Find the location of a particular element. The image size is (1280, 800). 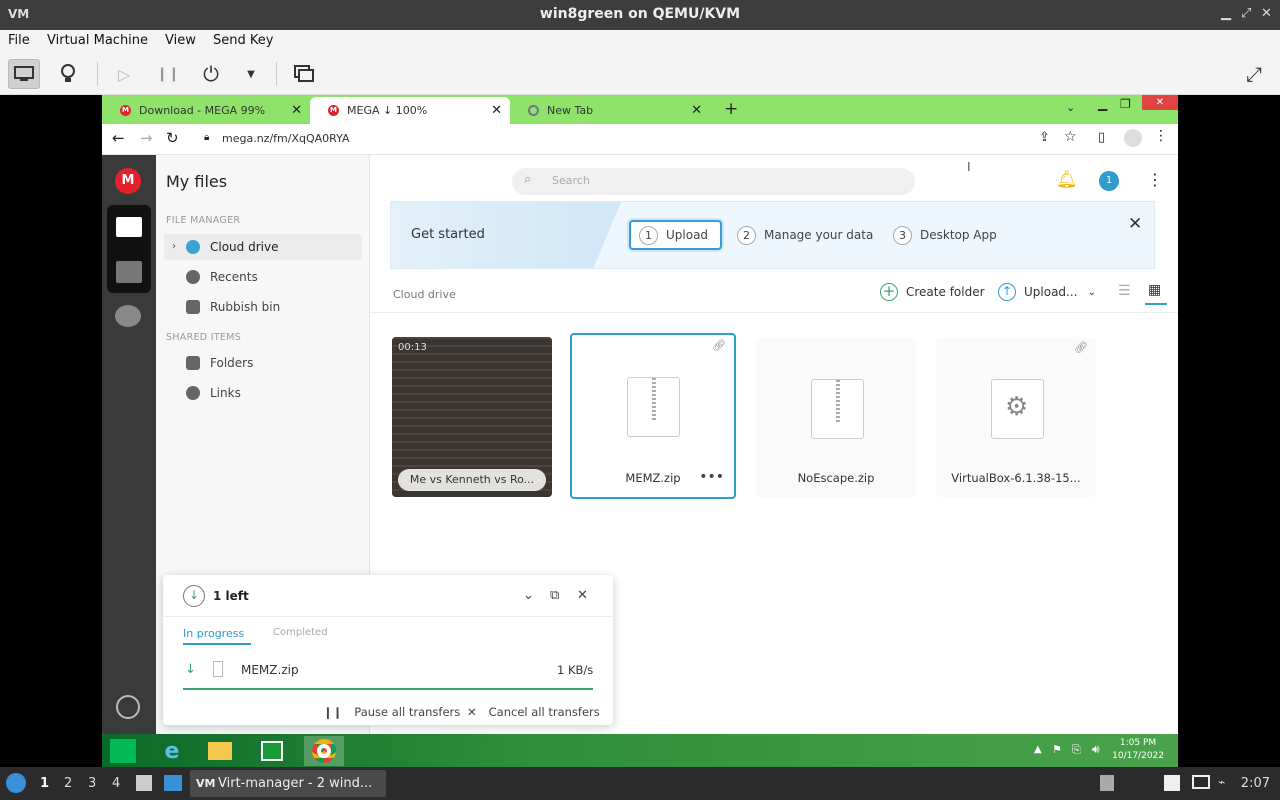

list-view-icon: ☰ is located at coordinates (1124, 291).